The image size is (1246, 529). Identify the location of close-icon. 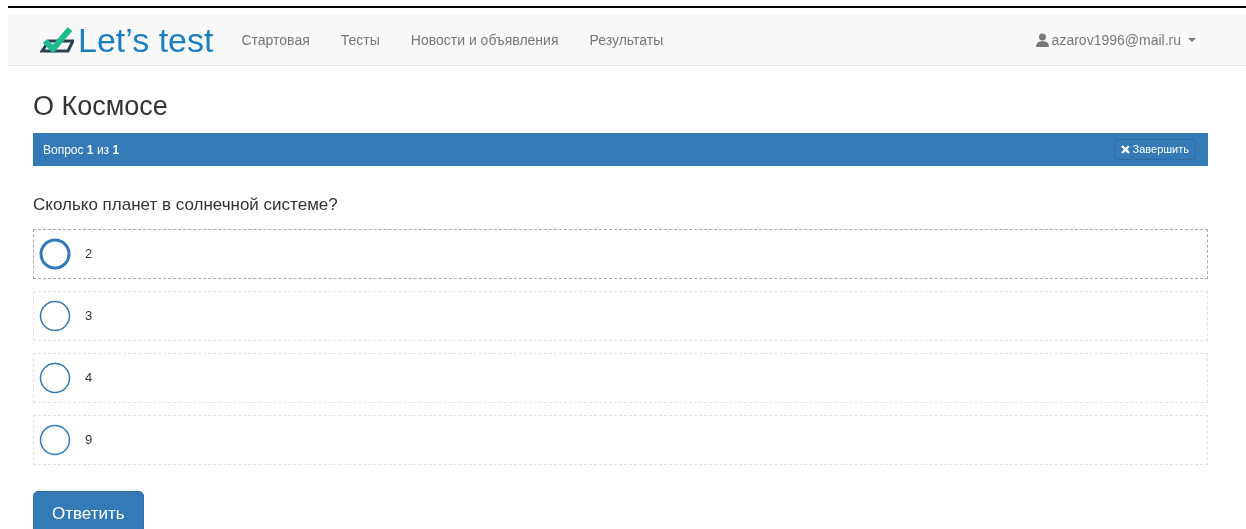
(1125, 149).